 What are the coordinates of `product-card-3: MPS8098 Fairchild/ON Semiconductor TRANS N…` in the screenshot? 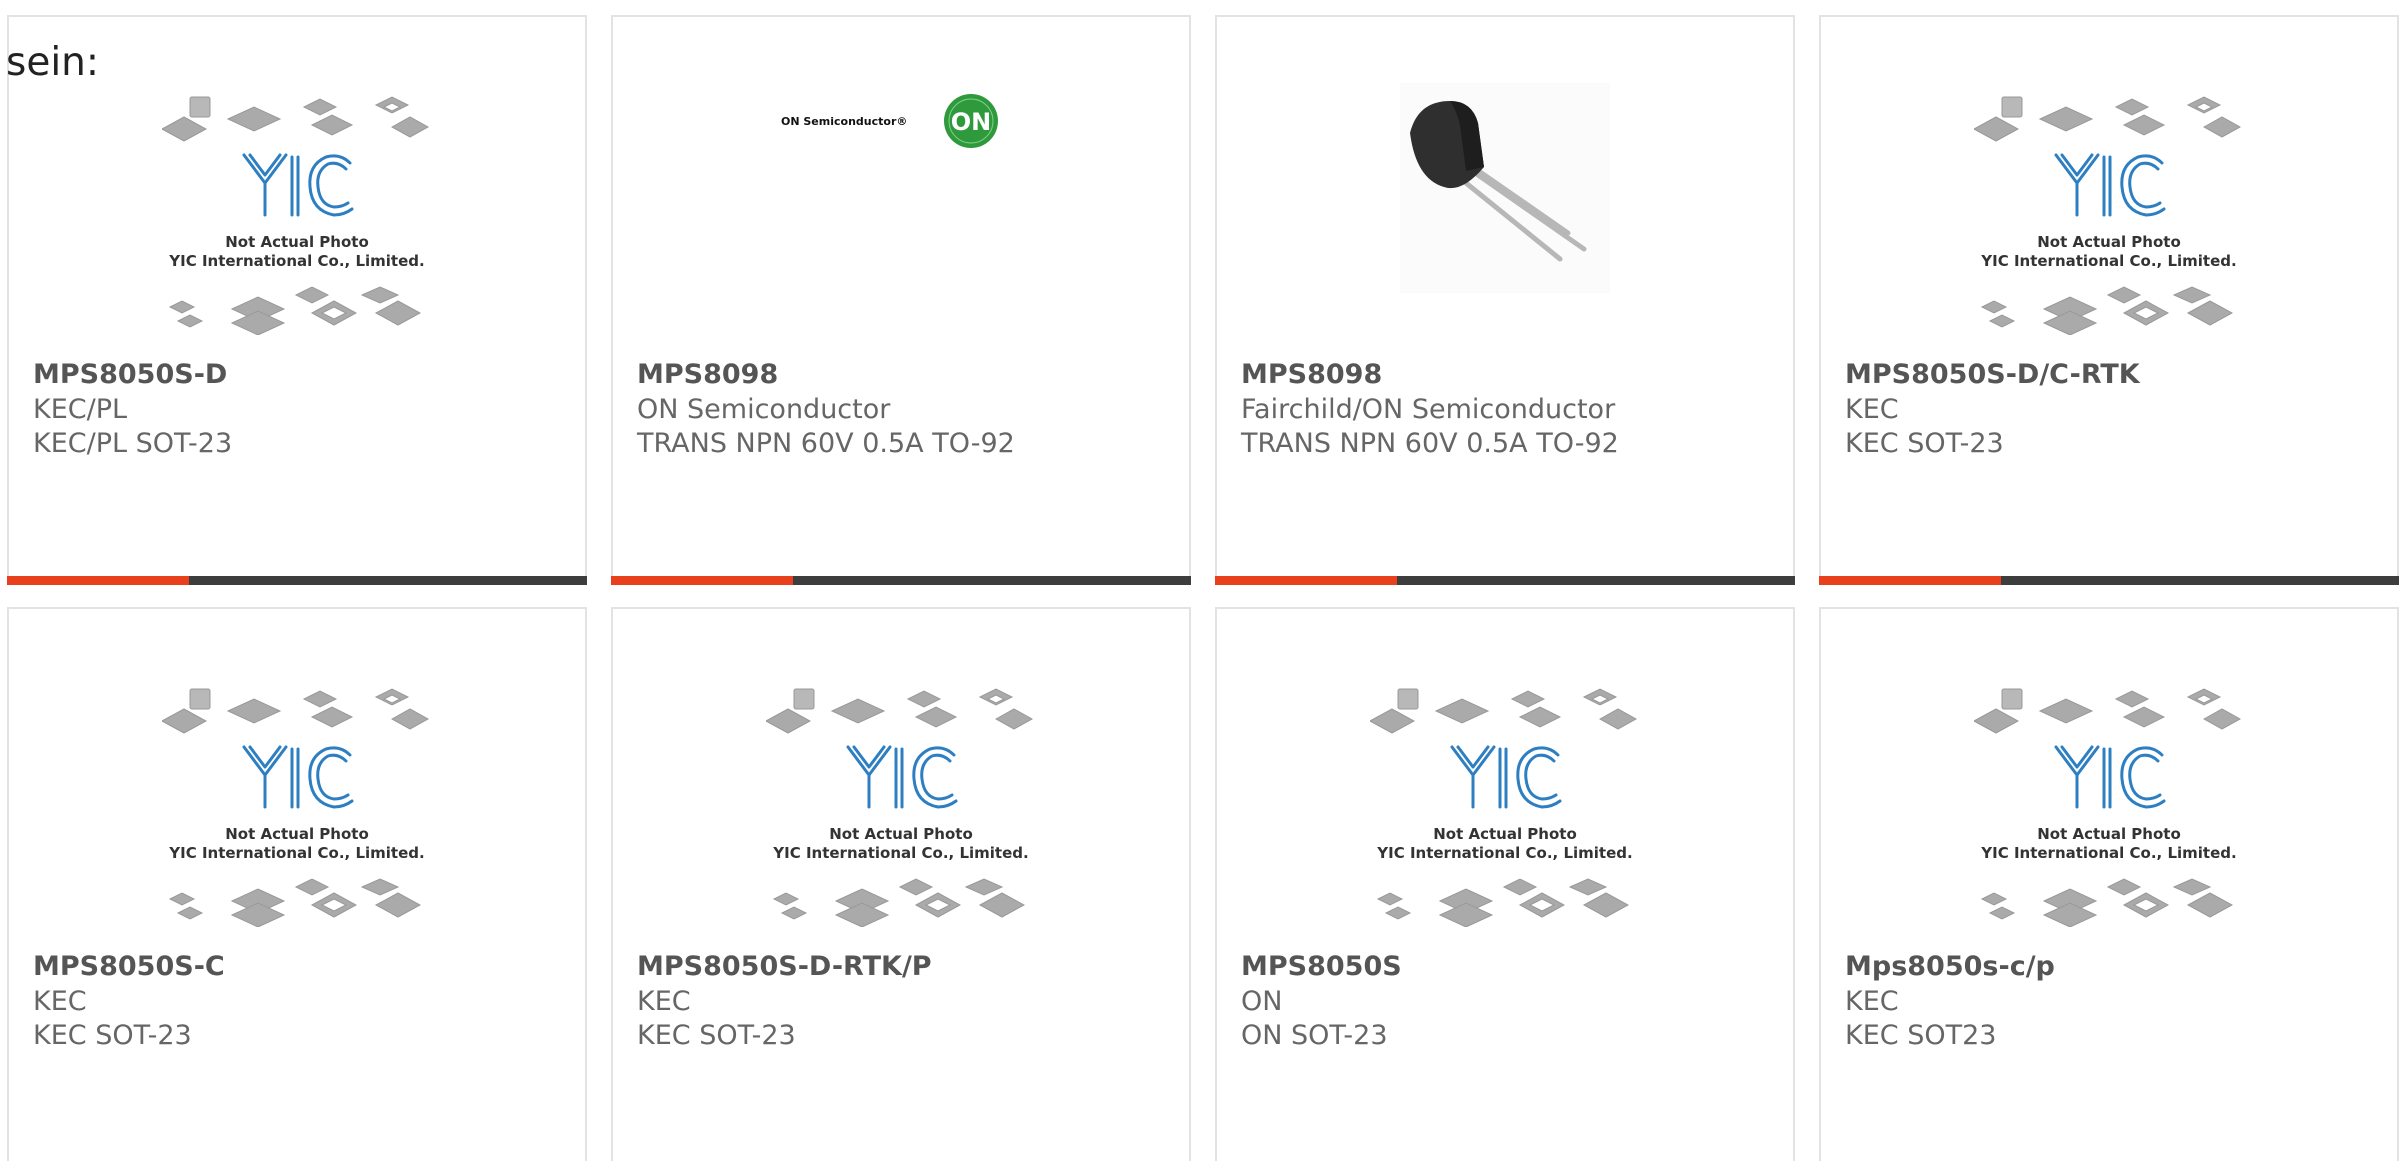 It's located at (1505, 300).